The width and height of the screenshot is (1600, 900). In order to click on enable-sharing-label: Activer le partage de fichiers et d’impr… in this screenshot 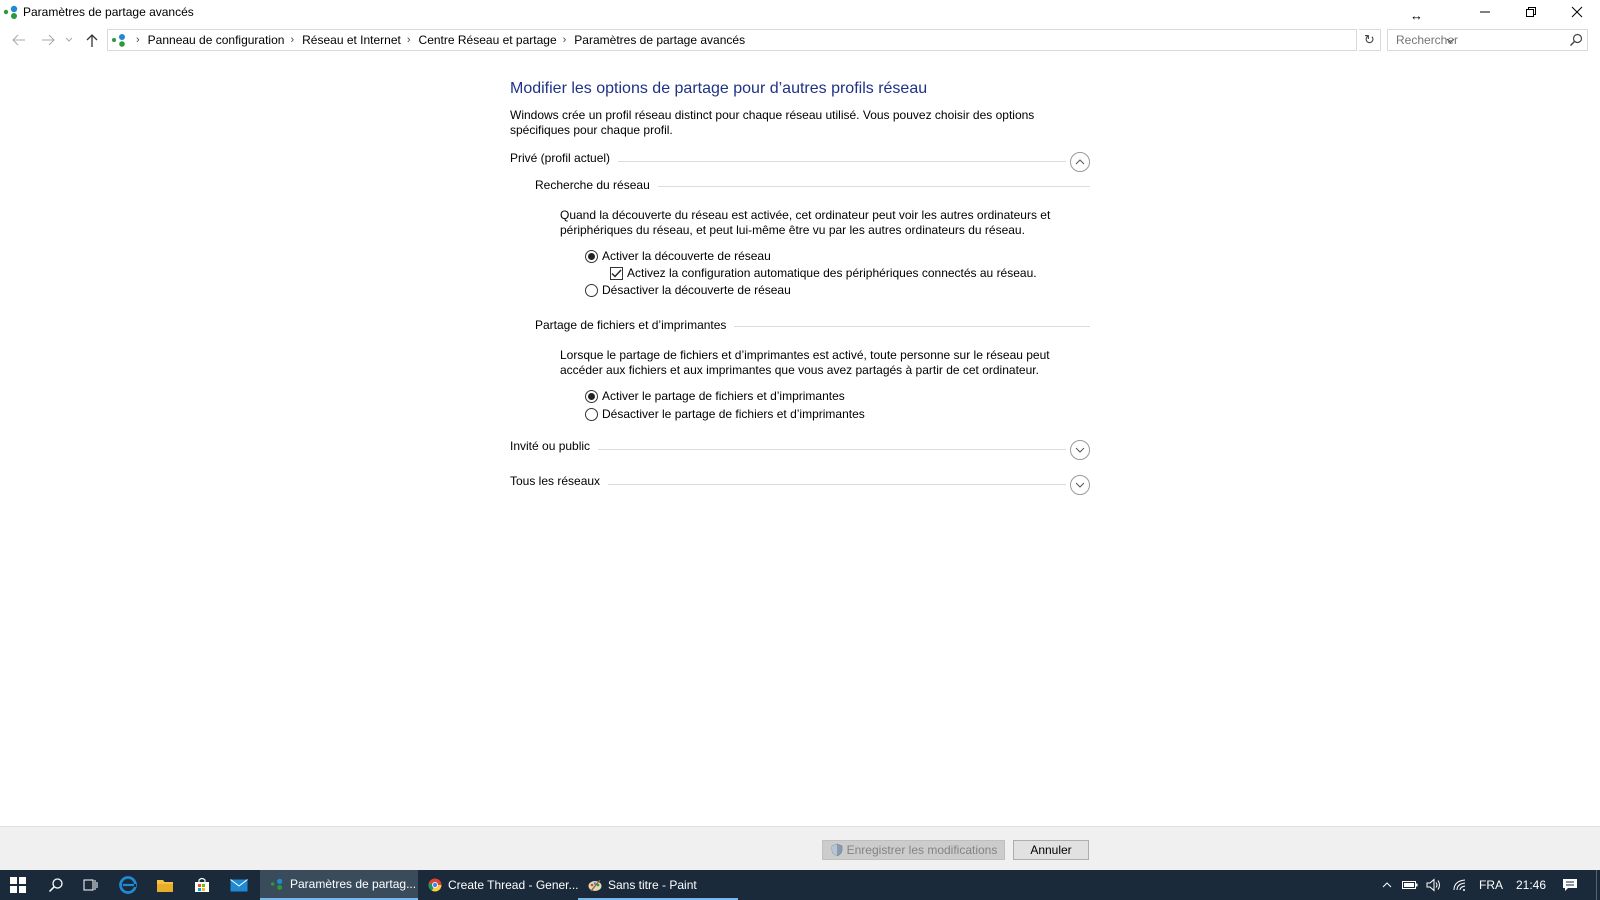, I will do `click(723, 396)`.